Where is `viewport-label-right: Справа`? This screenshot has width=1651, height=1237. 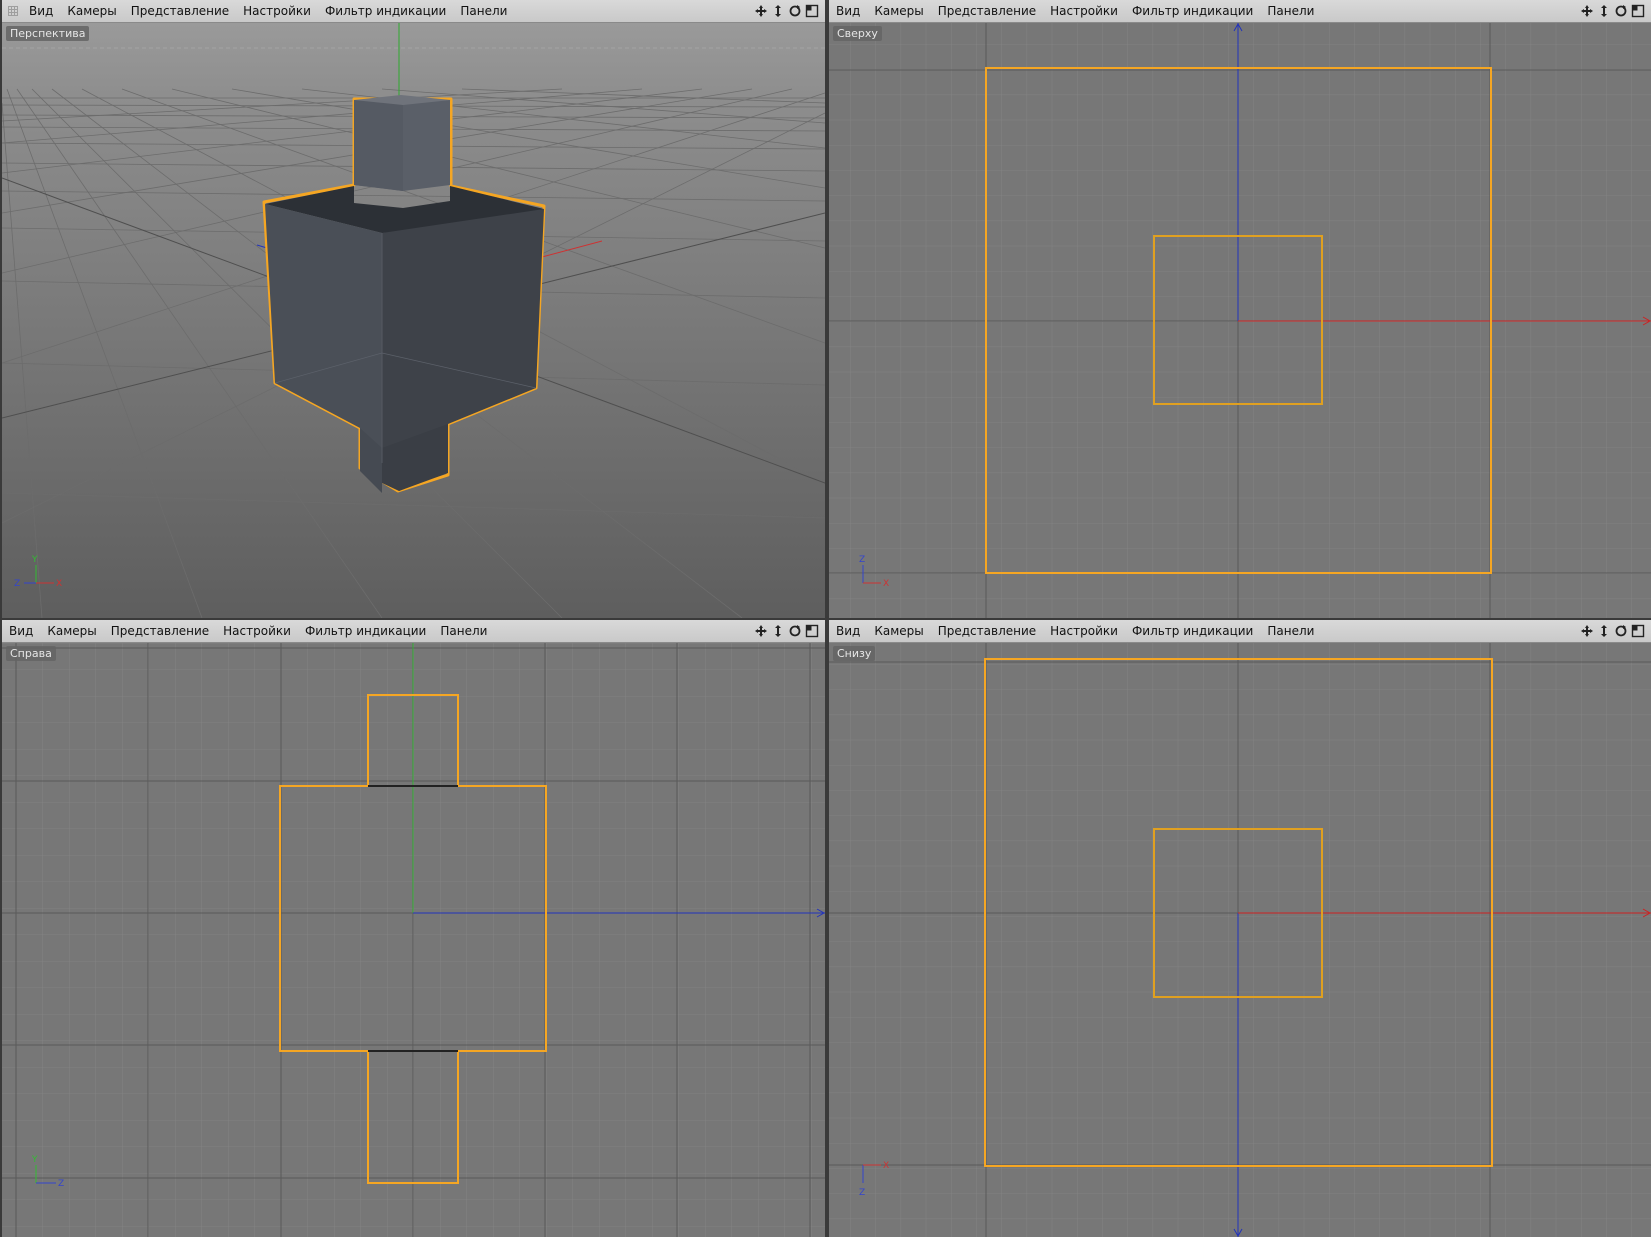
viewport-label-right: Справа is located at coordinates (31, 653).